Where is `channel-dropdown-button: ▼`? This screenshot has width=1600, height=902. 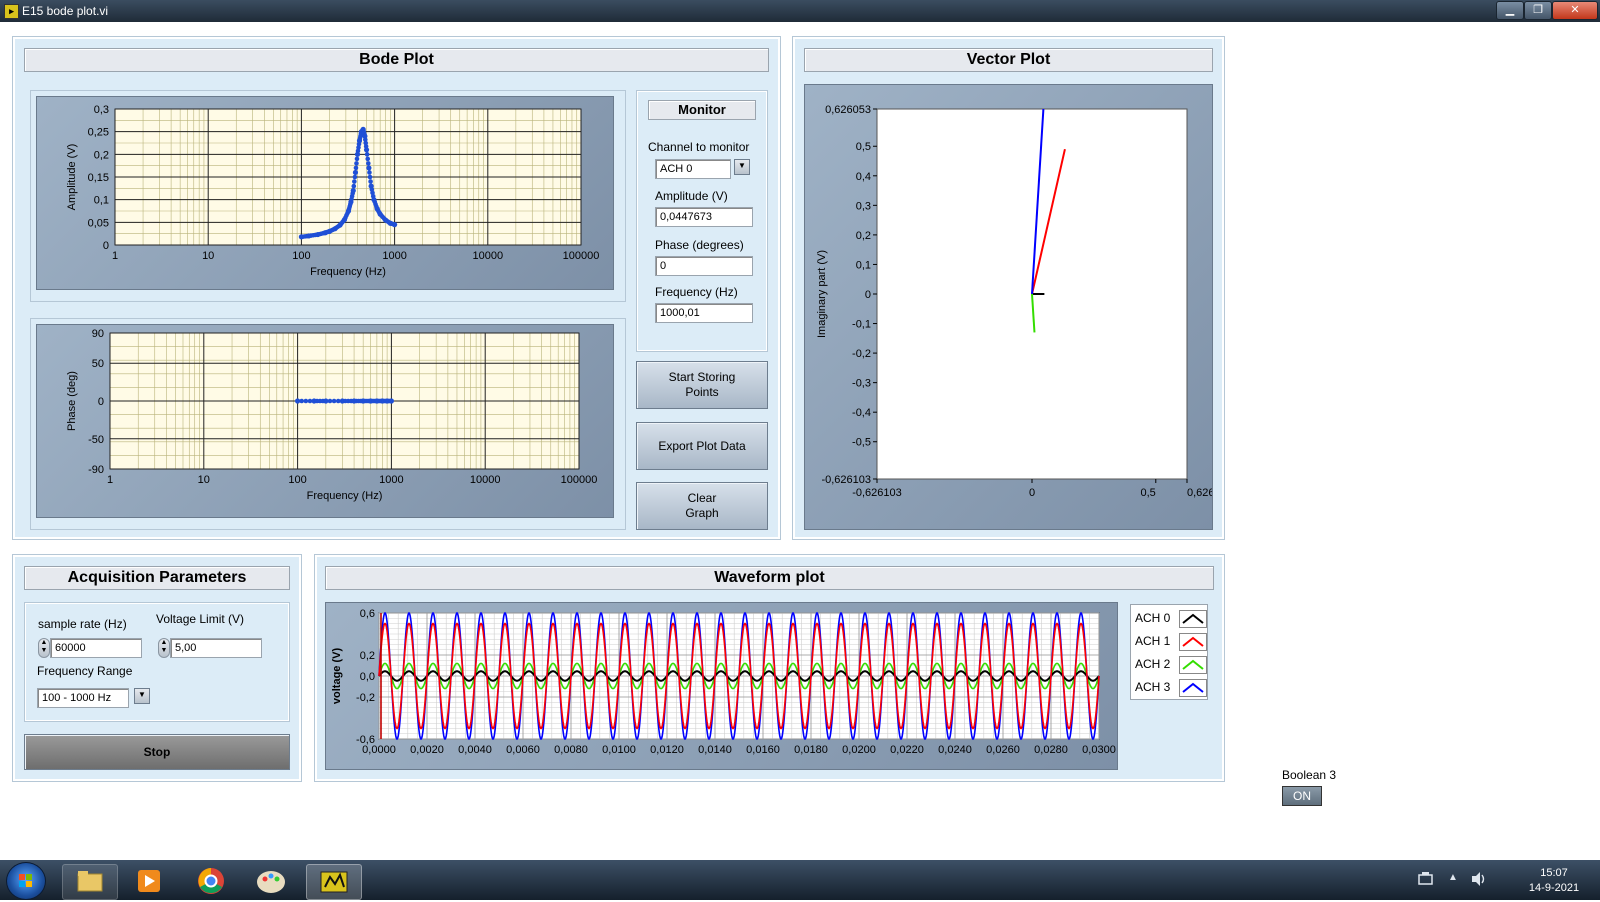
channel-dropdown-button: ▼ is located at coordinates (742, 167).